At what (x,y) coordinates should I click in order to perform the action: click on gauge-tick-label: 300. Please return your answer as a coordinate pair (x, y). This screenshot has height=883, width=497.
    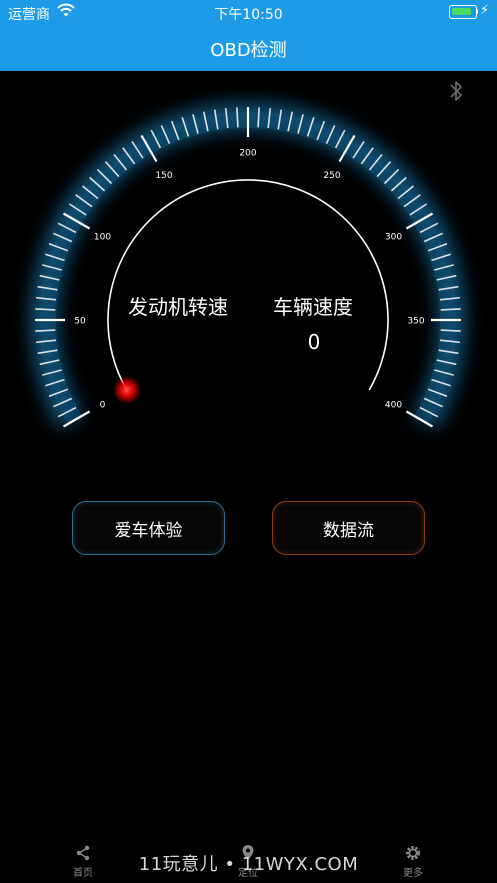
    Looking at the image, I should click on (393, 238).